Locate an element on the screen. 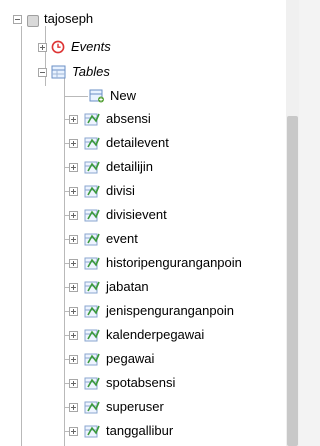 The image size is (320, 446). table-node: divisi is located at coordinates (102, 191).